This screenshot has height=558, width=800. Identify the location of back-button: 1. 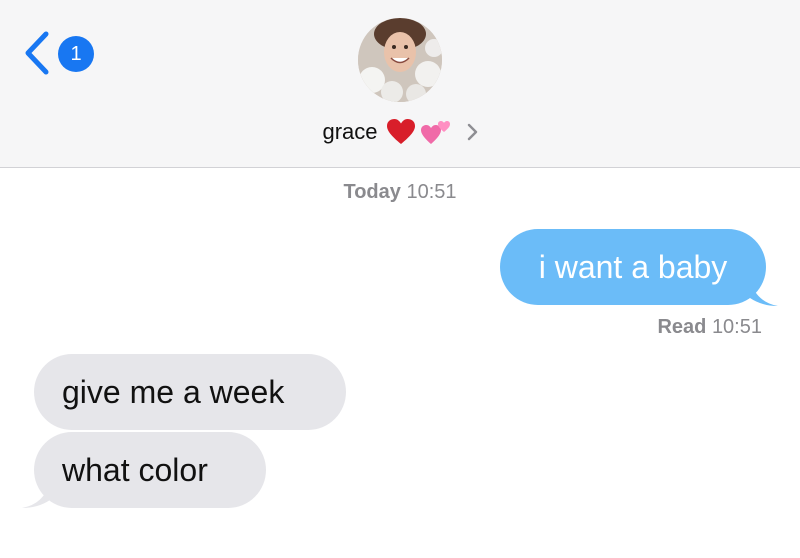
(62, 53).